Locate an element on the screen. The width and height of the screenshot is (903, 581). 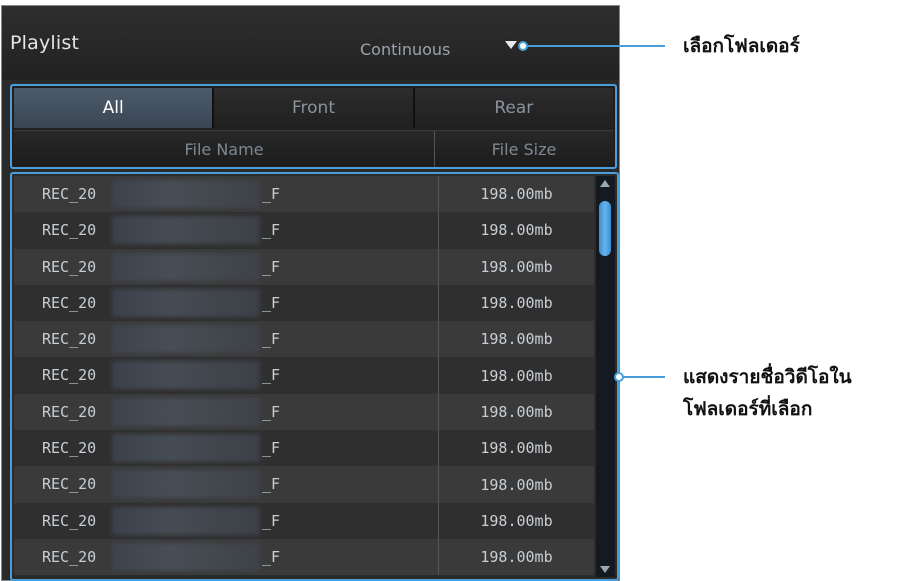
tab-front: Front is located at coordinates (314, 108).